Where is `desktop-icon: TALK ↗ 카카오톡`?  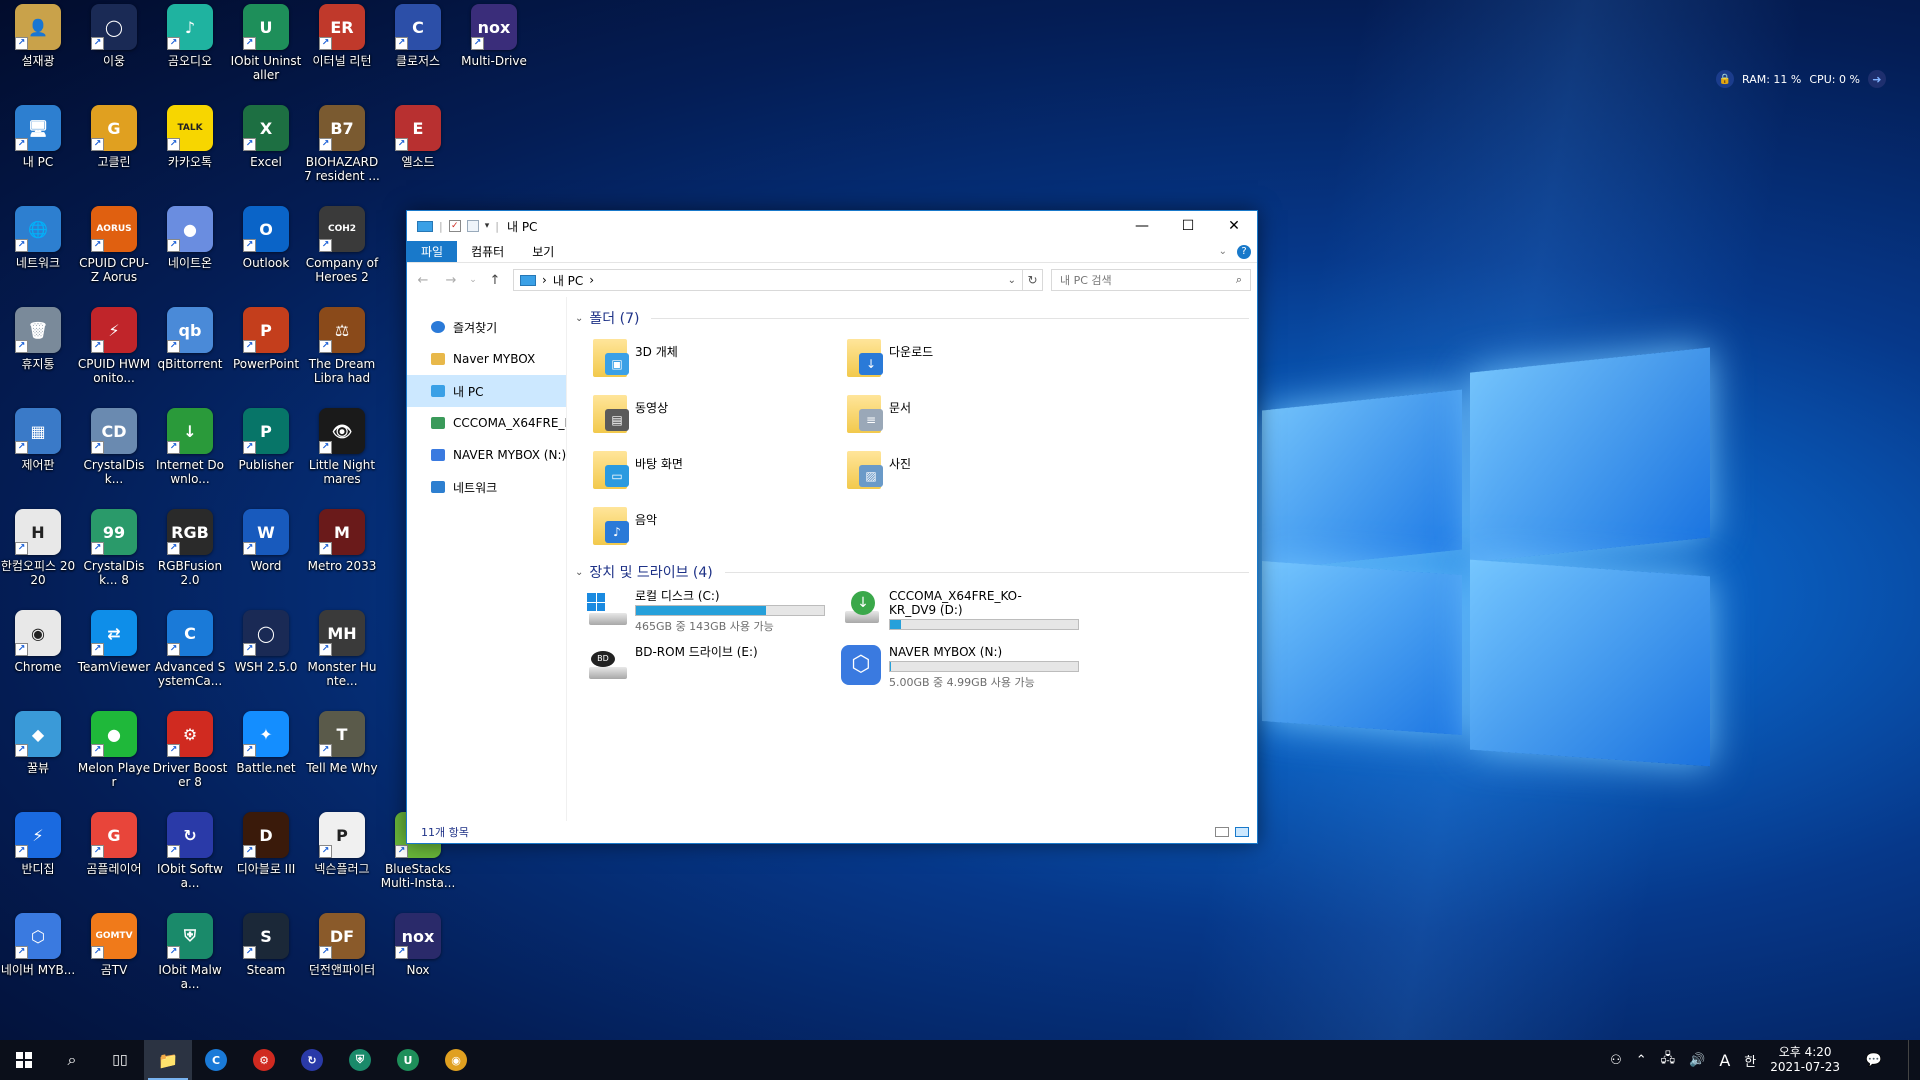 desktop-icon: TALK ↗ 카카오톡 is located at coordinates (190, 155).